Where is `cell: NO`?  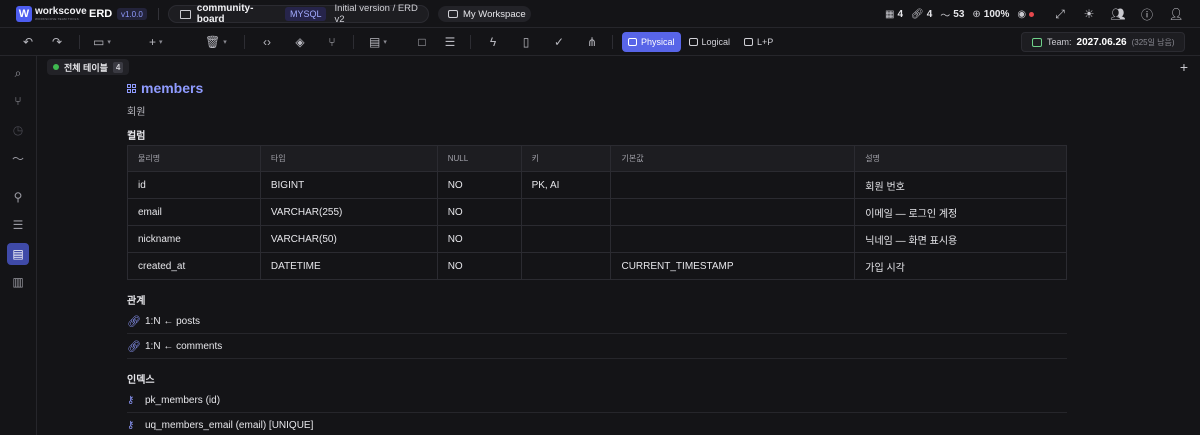
cell: NO is located at coordinates (479, 266).